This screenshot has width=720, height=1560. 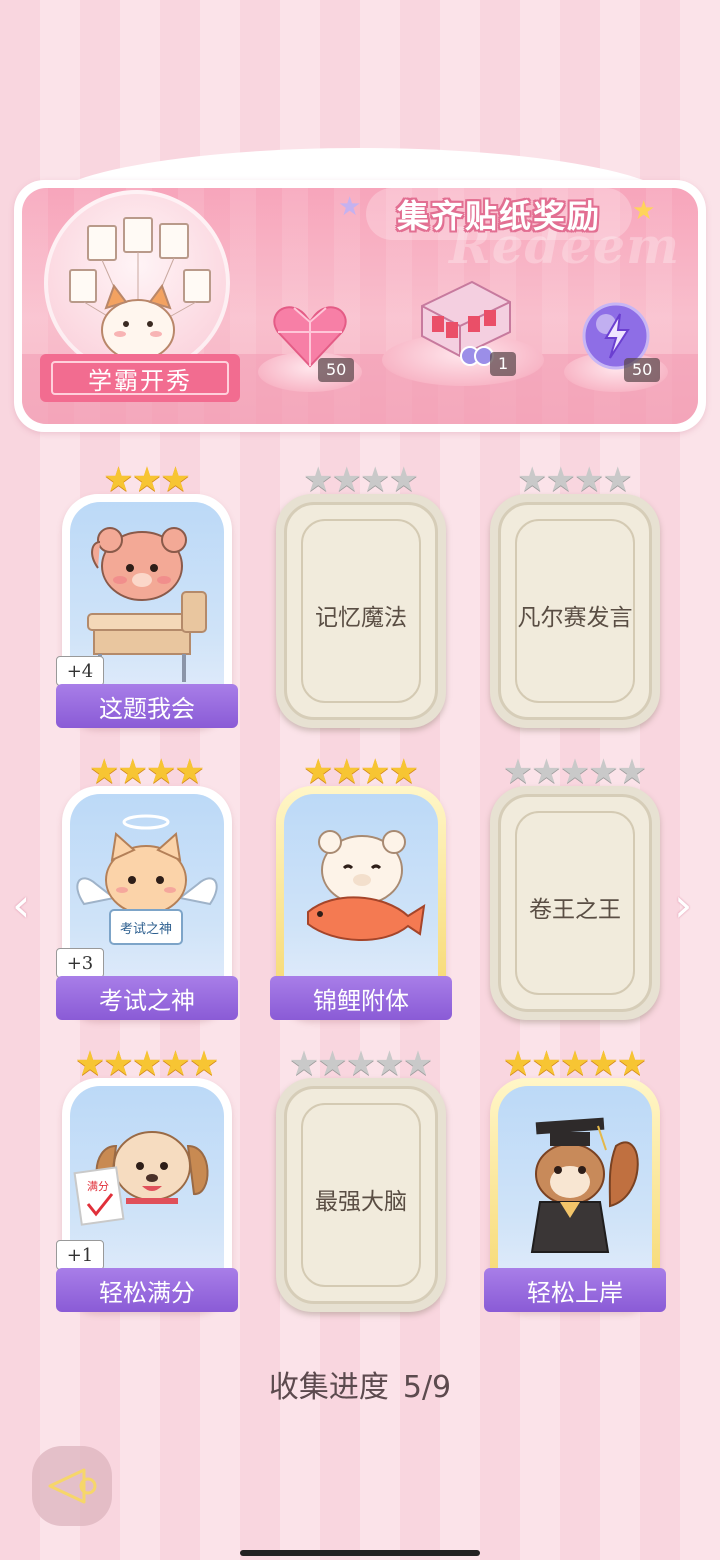 I want to click on card-title: 卷王之王, so click(x=575, y=910).